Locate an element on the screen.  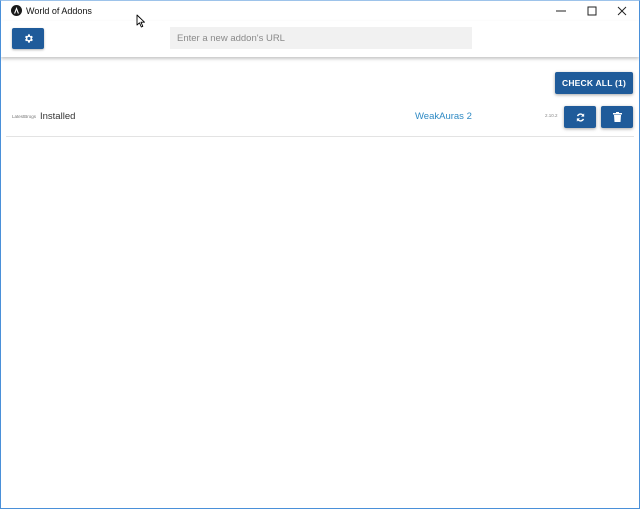
check-all-button: CHECK ALL (1) is located at coordinates (594, 83).